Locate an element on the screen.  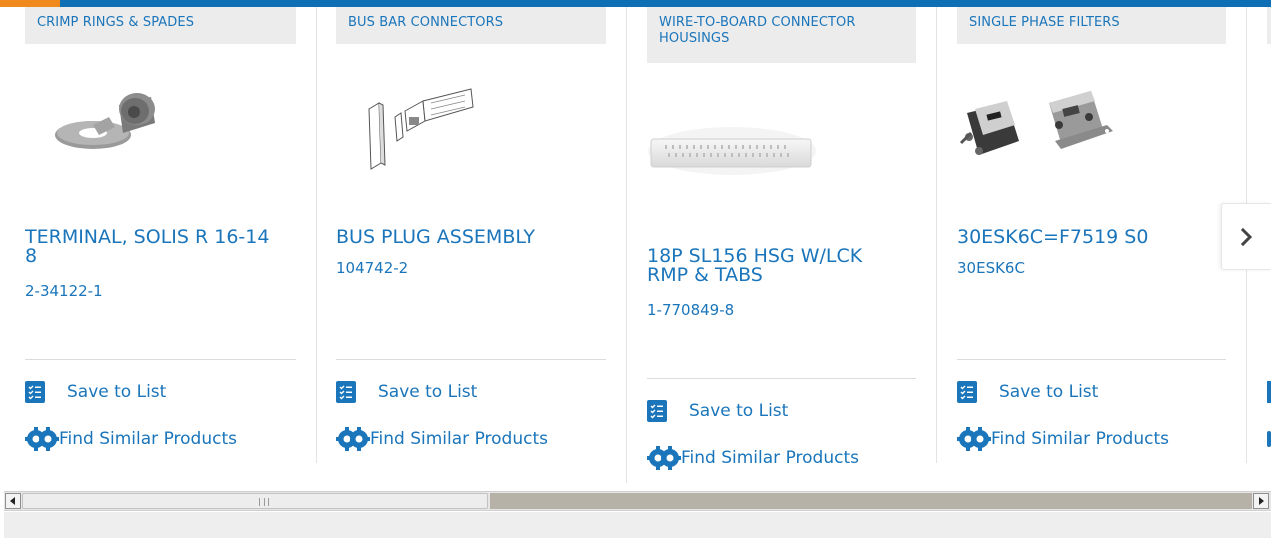
product-title: 30ESK6C=F7519 S0 is located at coordinates (1087, 237).